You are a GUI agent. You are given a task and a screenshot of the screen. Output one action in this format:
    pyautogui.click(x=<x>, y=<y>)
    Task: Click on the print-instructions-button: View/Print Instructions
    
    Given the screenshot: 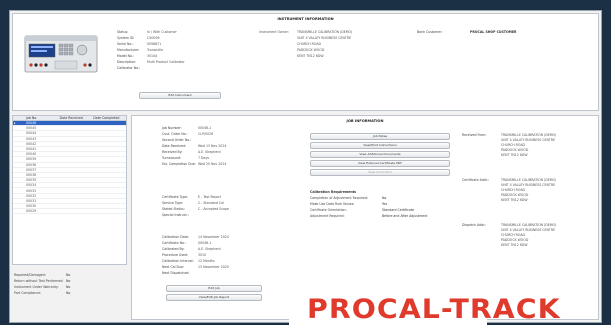 What is the action you would take?
    pyautogui.click(x=380, y=145)
    